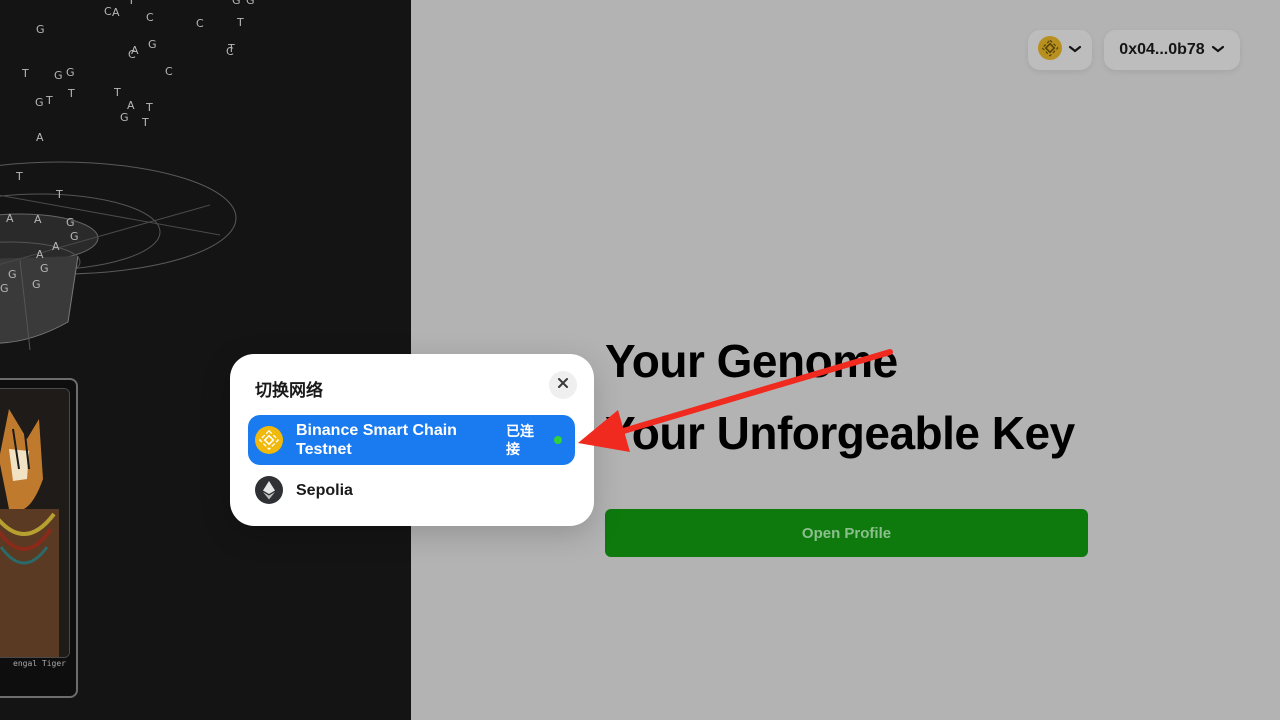 The image size is (1280, 720). I want to click on open-profile-button: Open Profile, so click(846, 533).